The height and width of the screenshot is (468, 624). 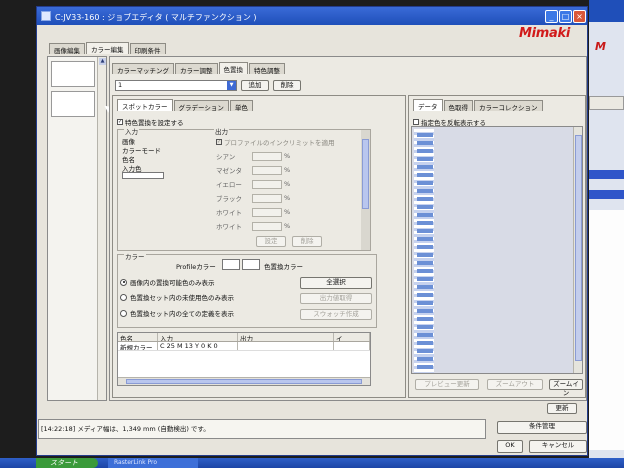 I want to click on spot-tab-bar: スポットカラー グラデーション 単色, so click(x=185, y=105).